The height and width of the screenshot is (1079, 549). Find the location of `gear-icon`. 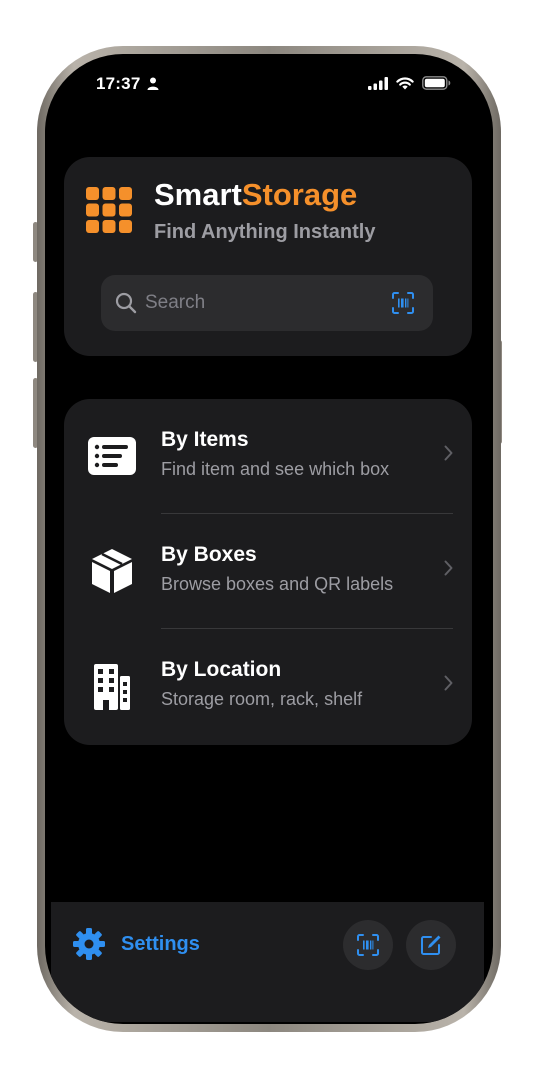

gear-icon is located at coordinates (89, 944).